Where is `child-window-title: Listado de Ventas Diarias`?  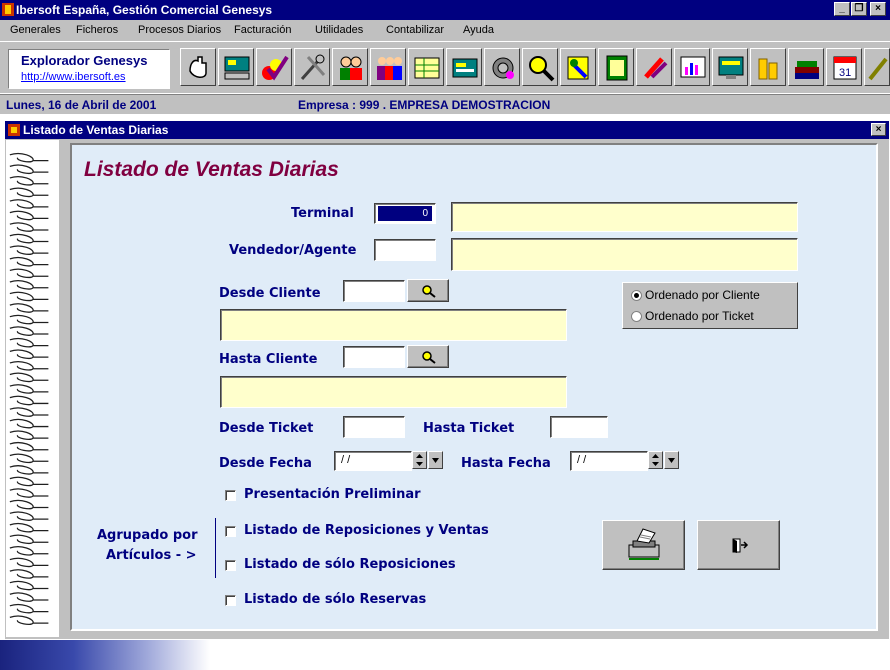 child-window-title: Listado de Ventas Diarias is located at coordinates (96, 130).